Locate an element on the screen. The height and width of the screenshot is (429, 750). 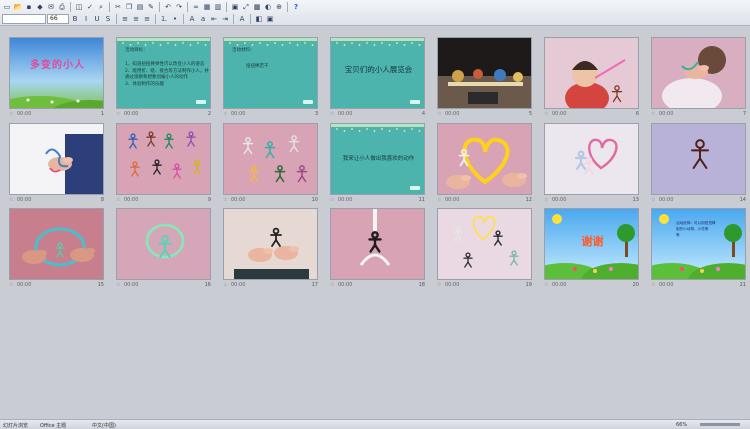
align-right-icon: ≡ is located at coordinates (147, 19).